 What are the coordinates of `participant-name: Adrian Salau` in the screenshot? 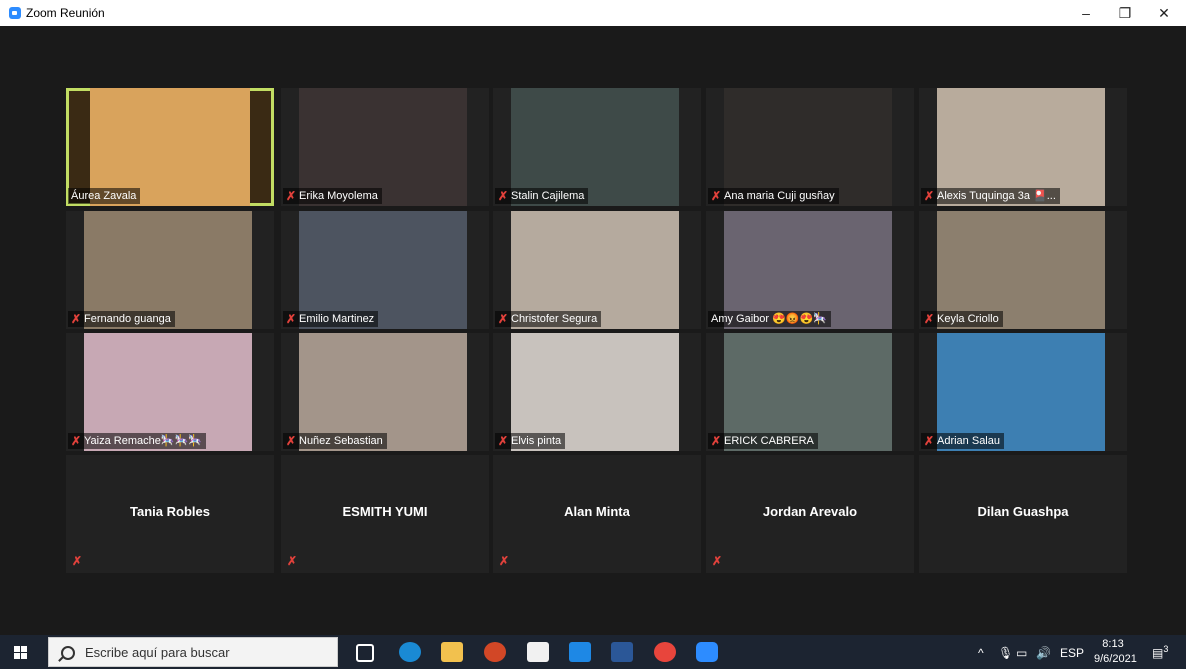 It's located at (968, 441).